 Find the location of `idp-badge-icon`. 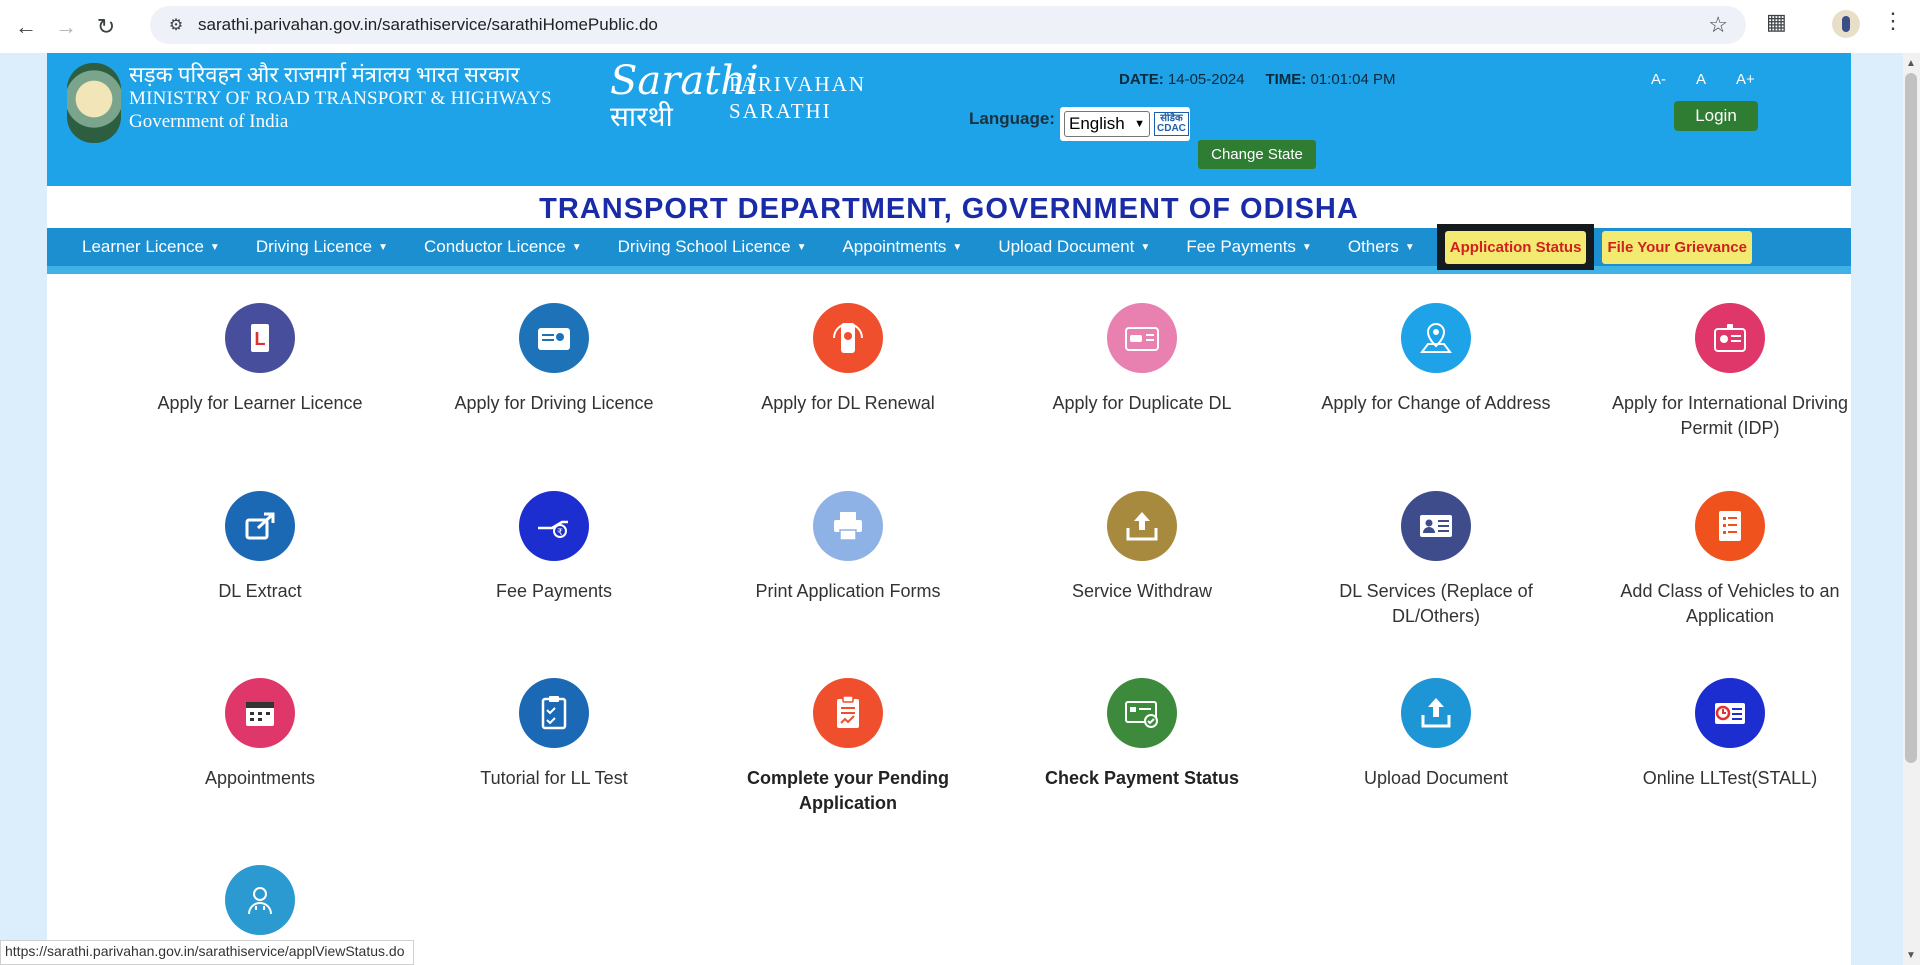

idp-badge-icon is located at coordinates (1730, 338).